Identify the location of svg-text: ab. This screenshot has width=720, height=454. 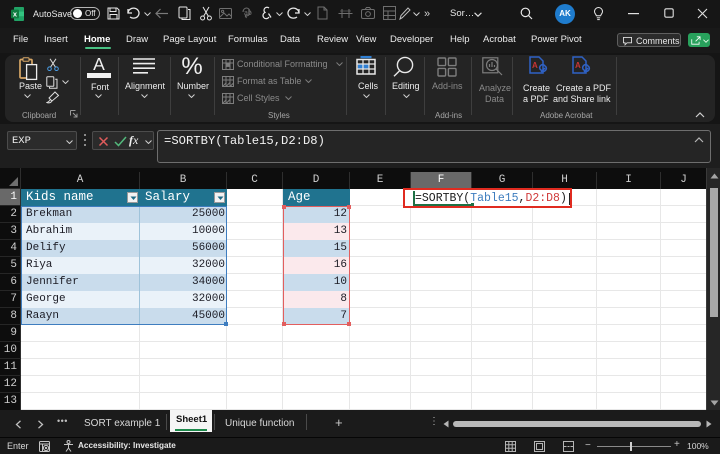
(248, 13).